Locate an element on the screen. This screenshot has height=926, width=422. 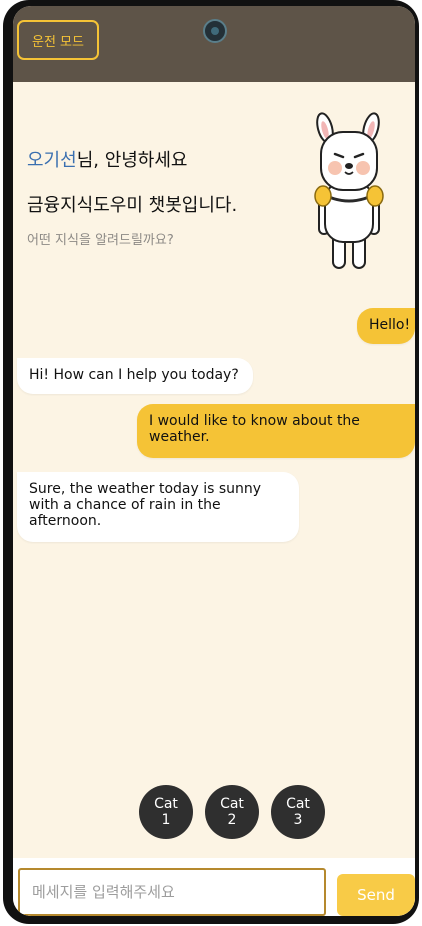
user-name: 오기선 is located at coordinates (52, 160).